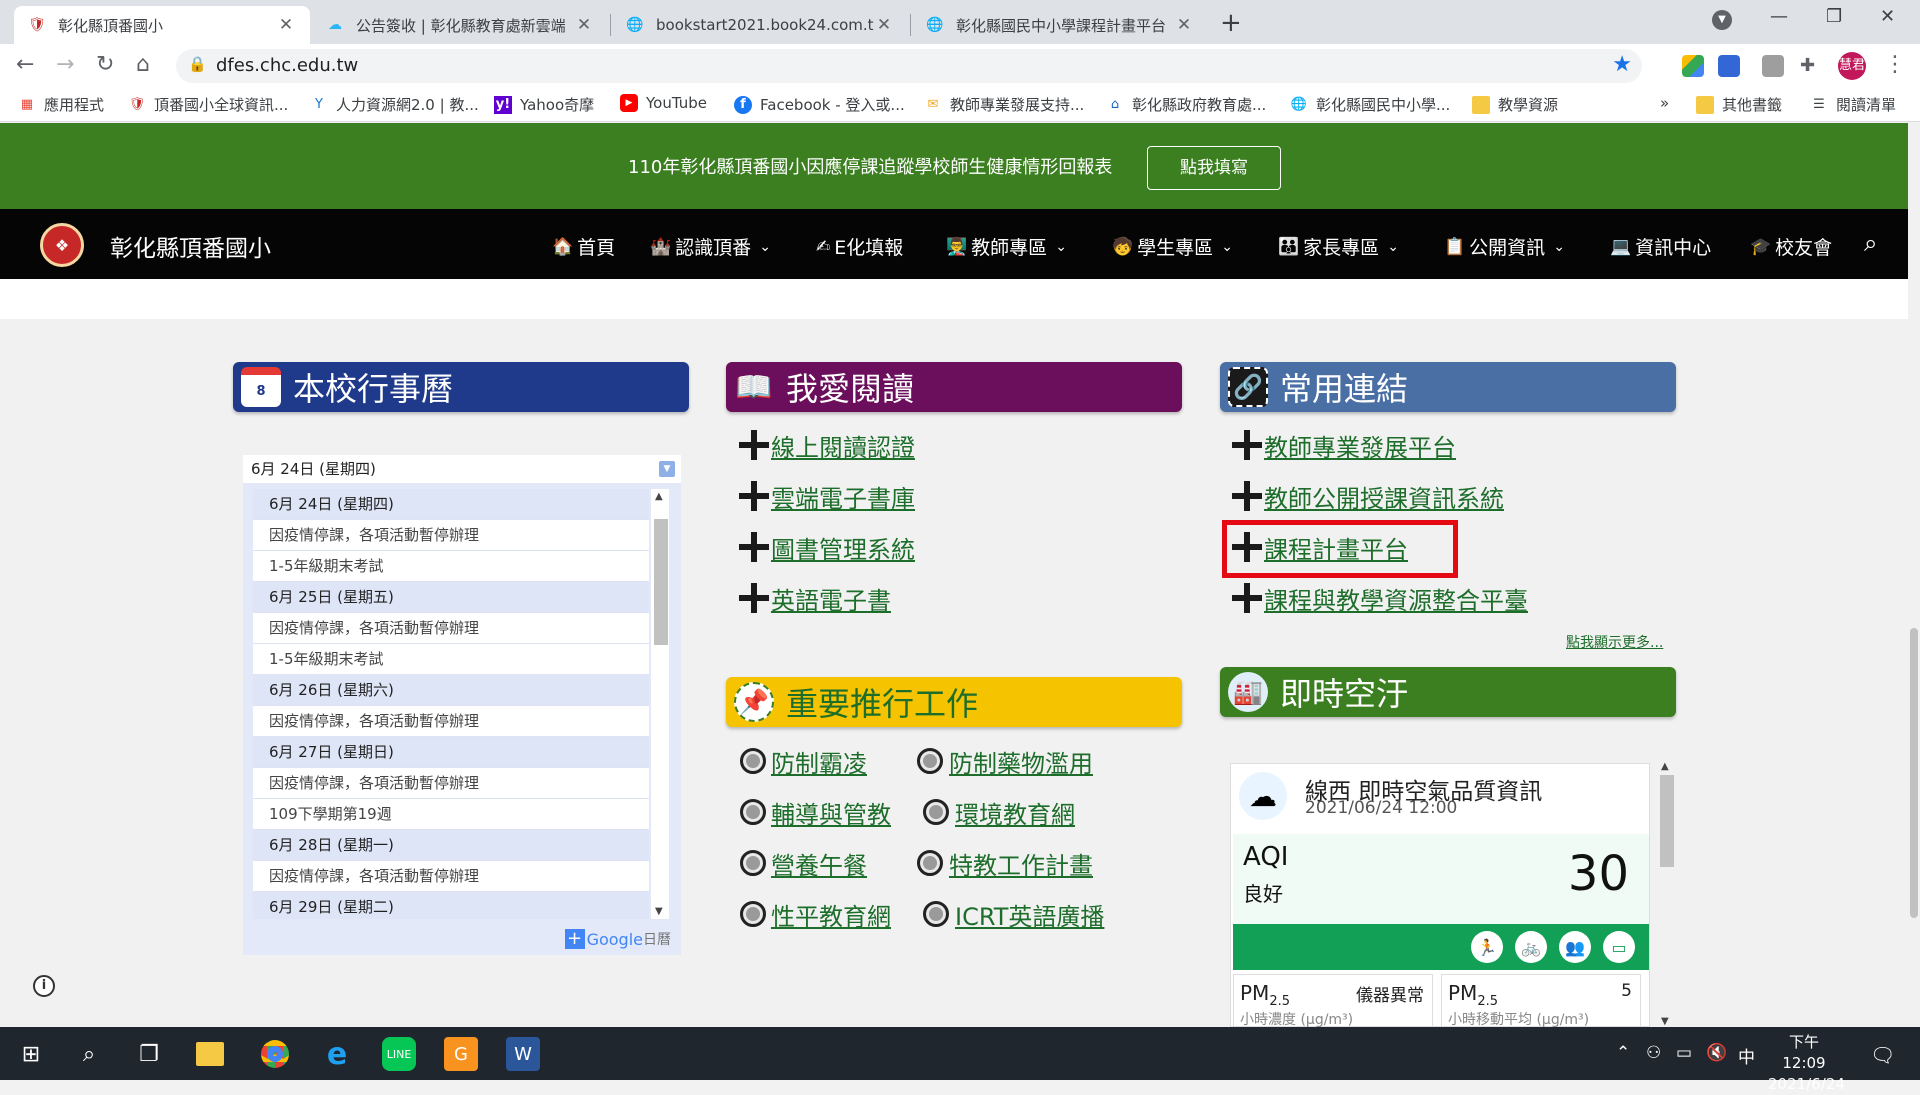 The width and height of the screenshot is (1920, 1095). I want to click on tab-school: 🛡 彰化縣頂番國小 ✕, so click(162, 25).